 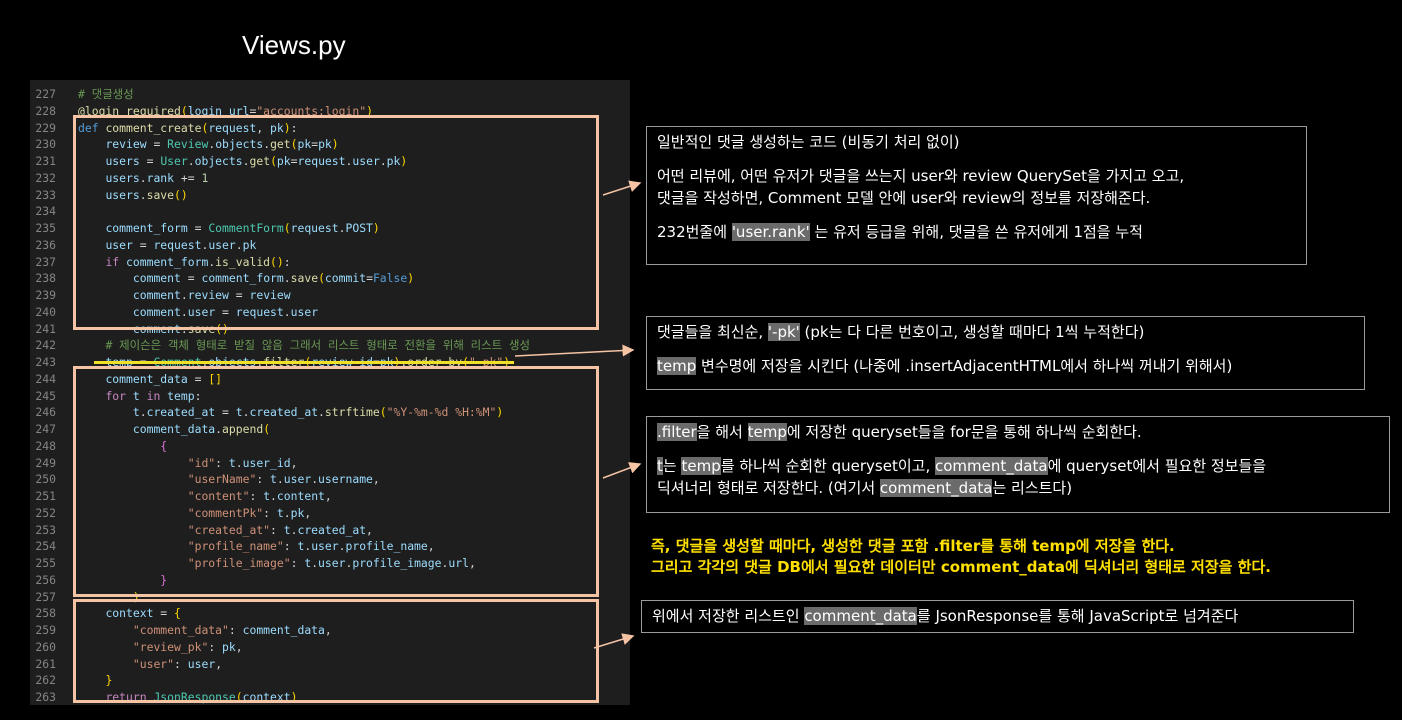 I want to click on highlight-box-for-loop, so click(x=336, y=481).